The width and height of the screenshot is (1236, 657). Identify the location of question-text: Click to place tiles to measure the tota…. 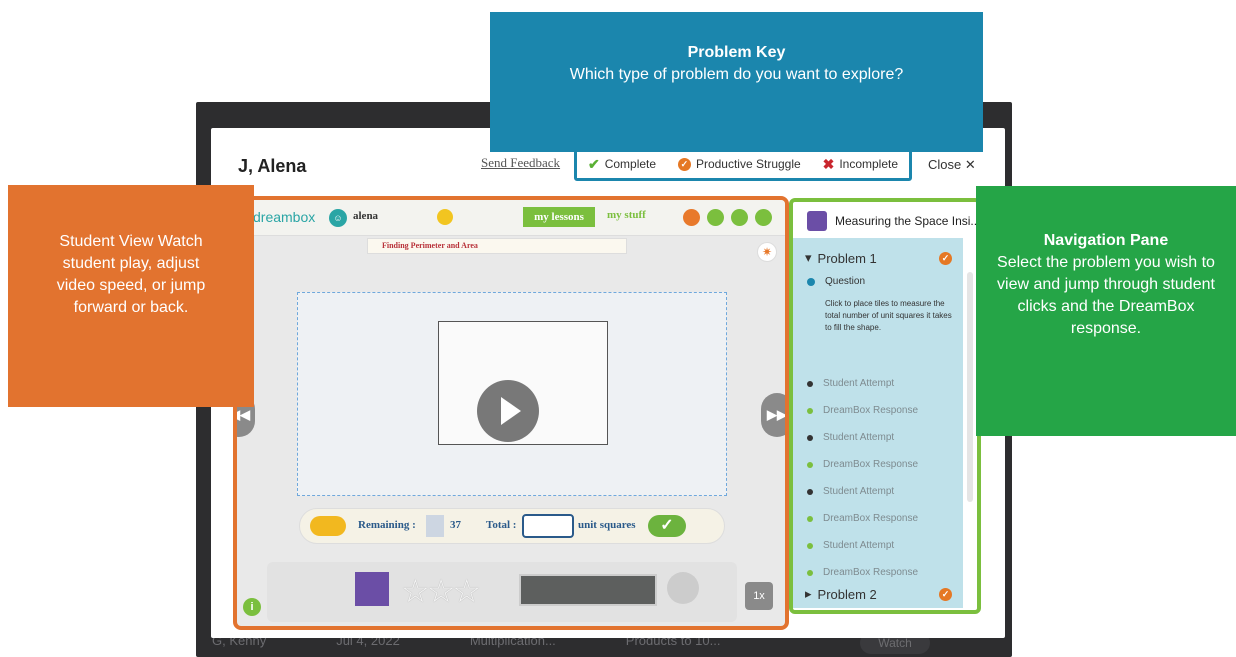
(888, 315).